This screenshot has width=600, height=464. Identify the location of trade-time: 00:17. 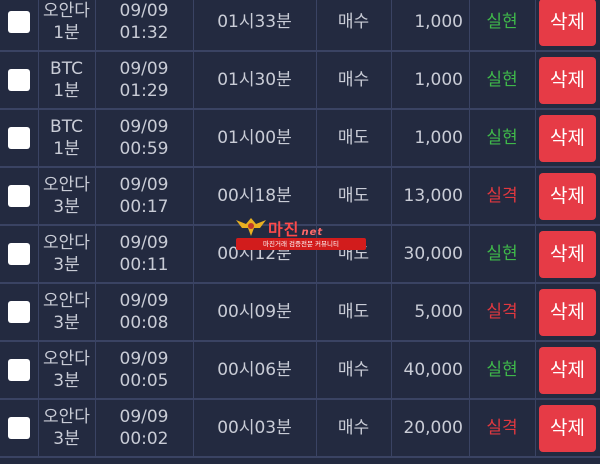
(144, 207).